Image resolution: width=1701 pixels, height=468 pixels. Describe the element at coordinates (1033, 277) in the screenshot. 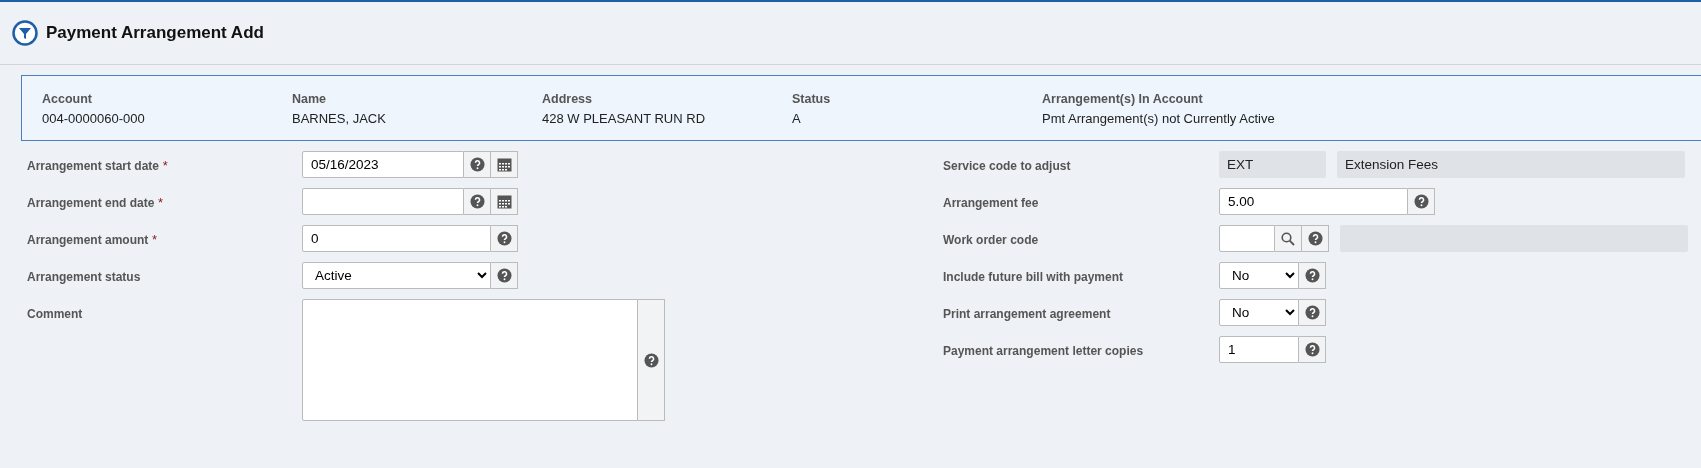

I see `field-label: Include future bill with payment` at that location.